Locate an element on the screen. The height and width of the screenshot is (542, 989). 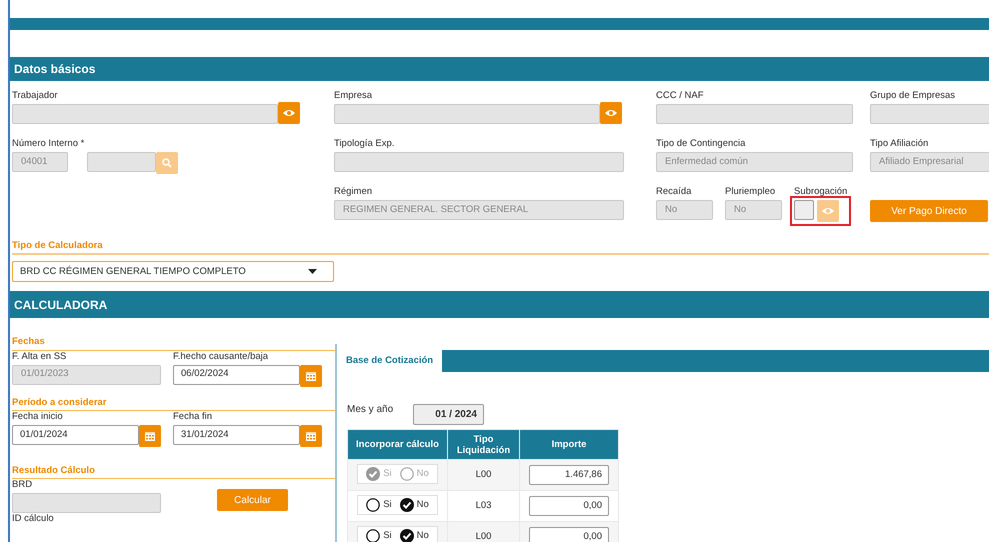
calculate-button: Calcular is located at coordinates (252, 500).